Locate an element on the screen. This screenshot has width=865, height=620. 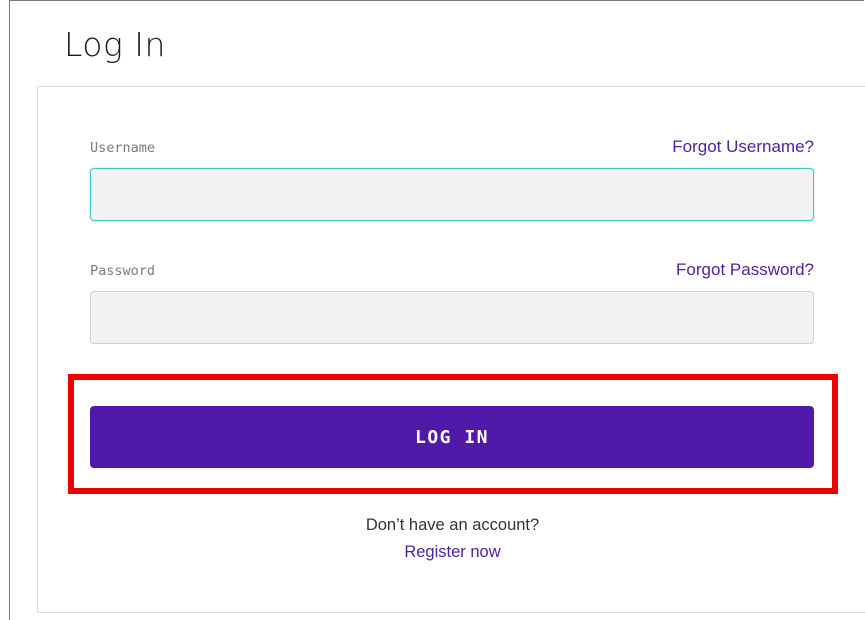
page-title: Log In is located at coordinates (115, 44).